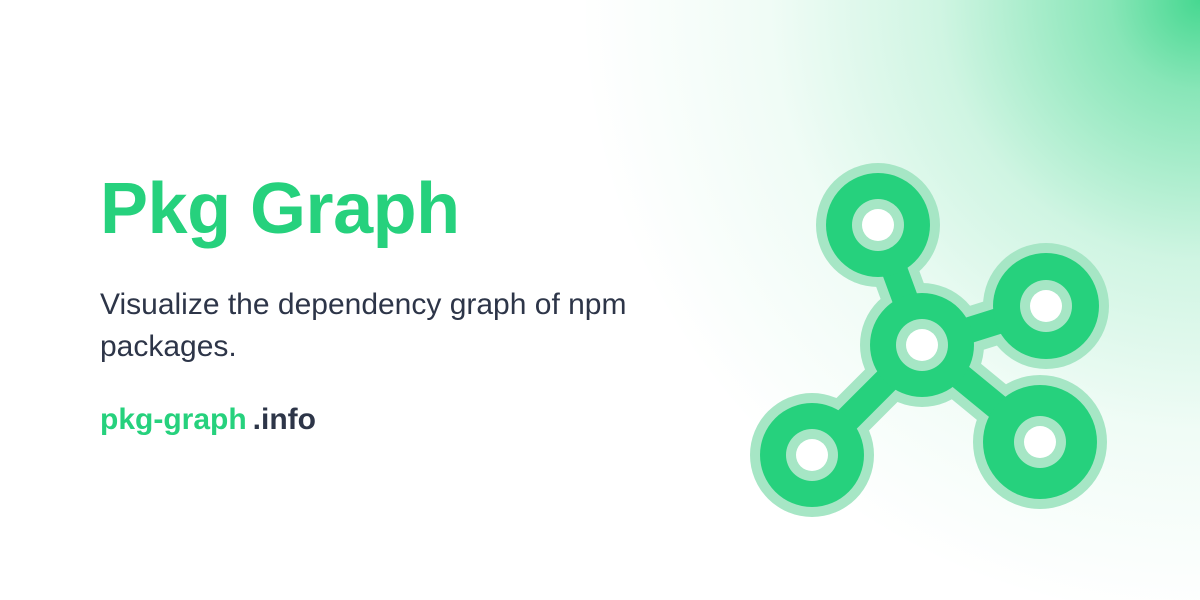  Describe the element at coordinates (280, 209) in the screenshot. I see `page-title: Pkg Graph` at that location.